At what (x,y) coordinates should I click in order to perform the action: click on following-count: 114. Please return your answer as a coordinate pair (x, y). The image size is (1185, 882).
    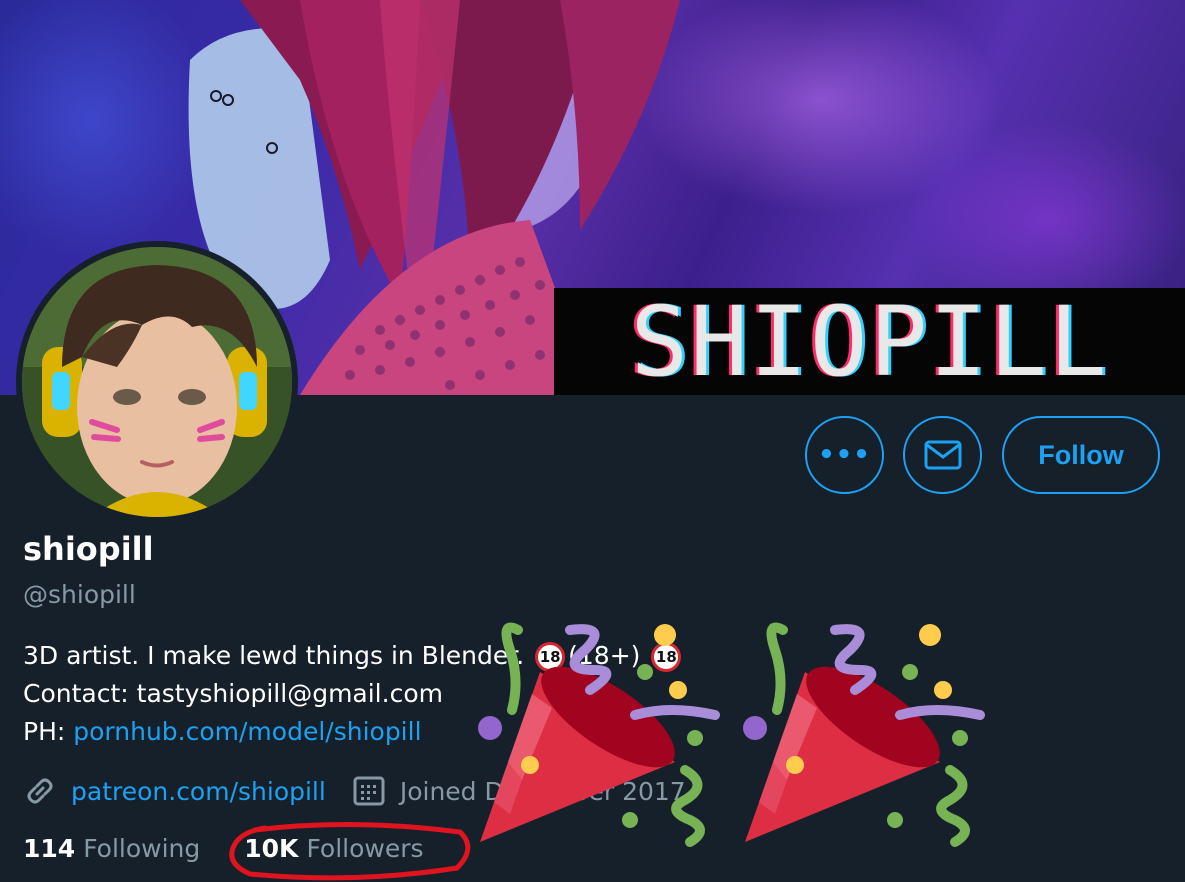
    Looking at the image, I should click on (49, 848).